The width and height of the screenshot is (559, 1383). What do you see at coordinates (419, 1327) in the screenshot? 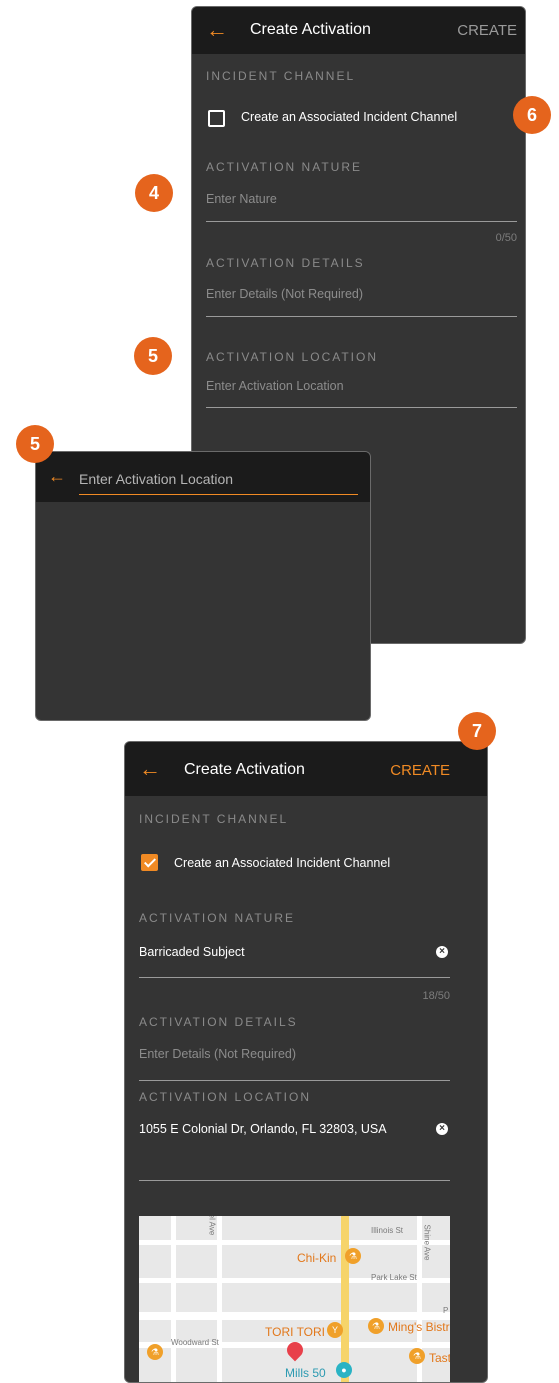
I see `poi-label: Ming's Bistr` at bounding box center [419, 1327].